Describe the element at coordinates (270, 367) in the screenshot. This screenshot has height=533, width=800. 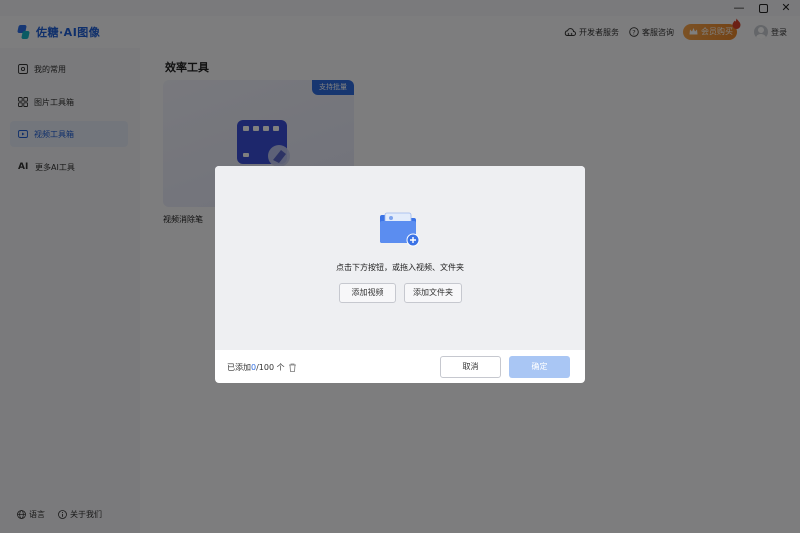
I see `added-count-suffix: /100 个` at that location.